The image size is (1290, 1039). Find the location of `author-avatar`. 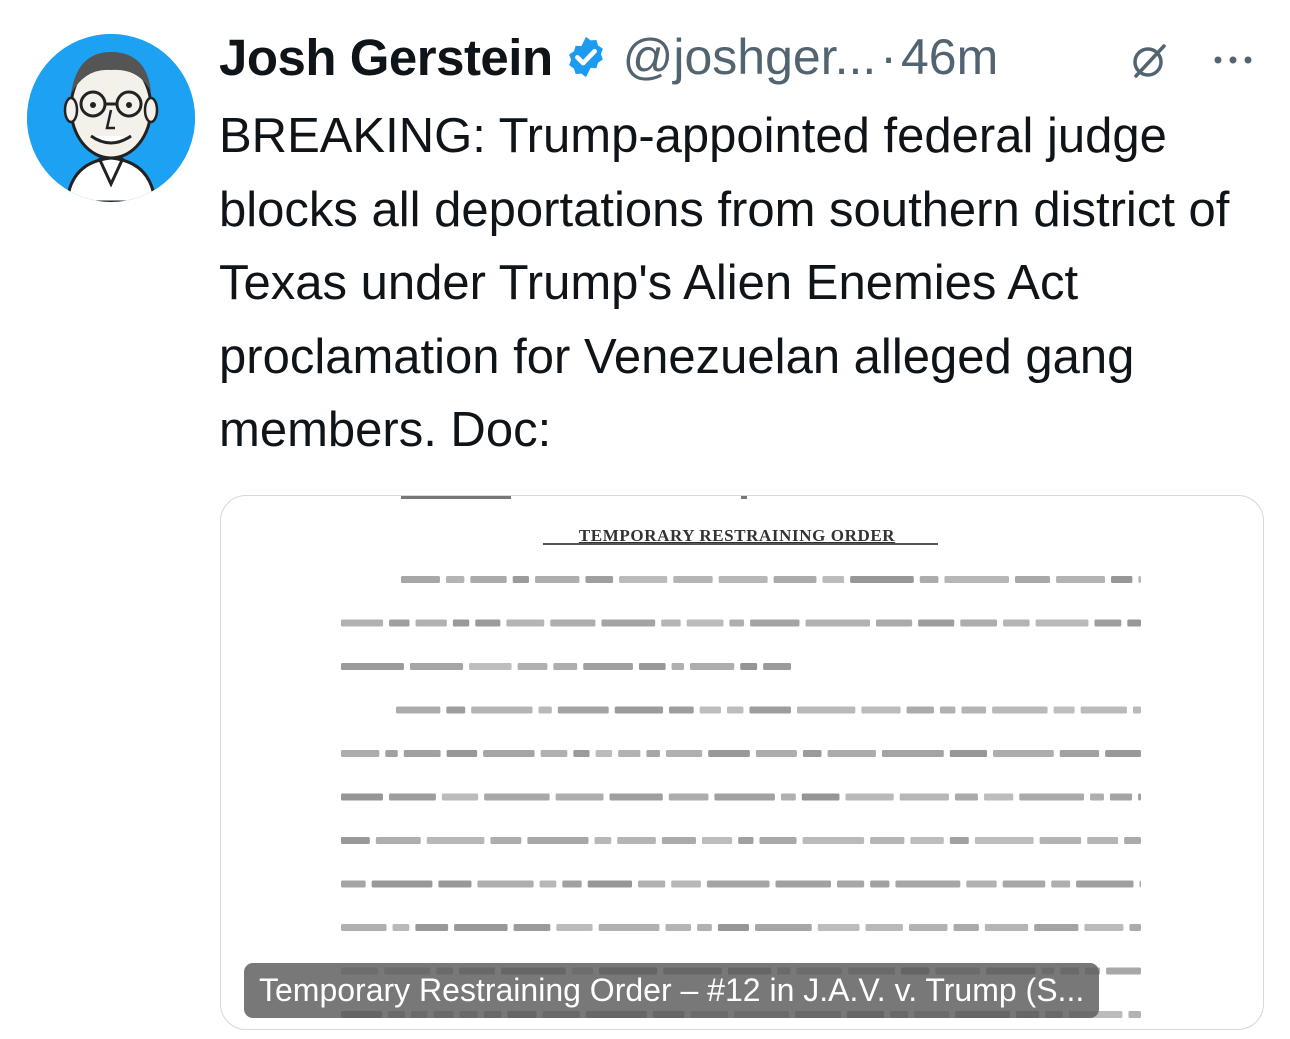

author-avatar is located at coordinates (111, 118).